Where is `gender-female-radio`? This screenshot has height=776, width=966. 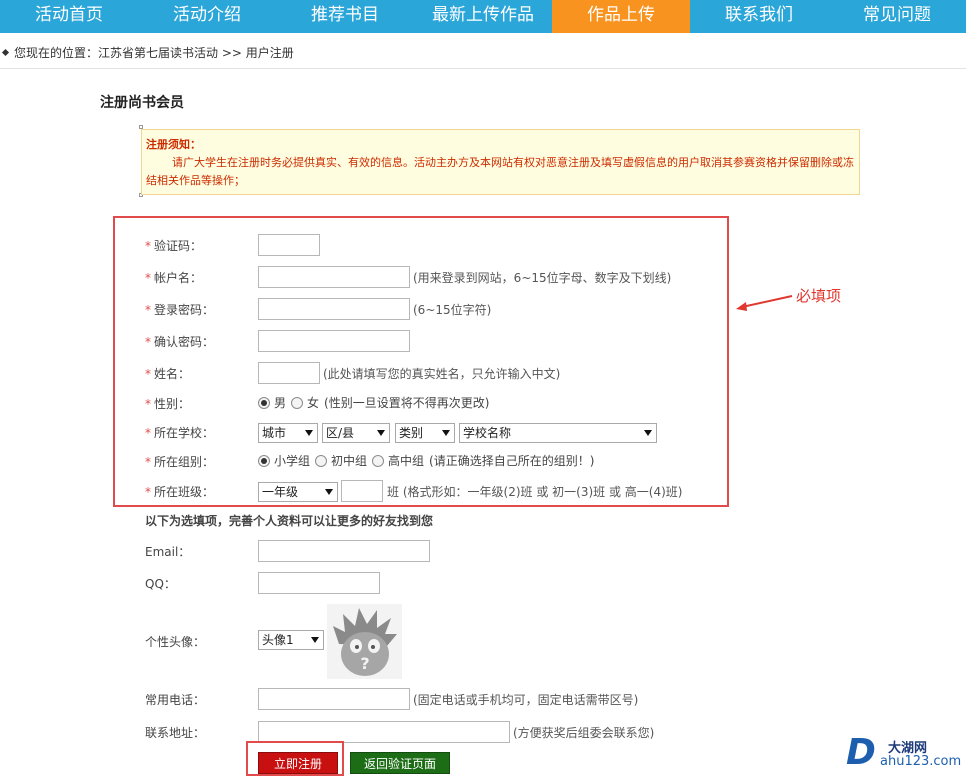
gender-female-radio is located at coordinates (297, 403).